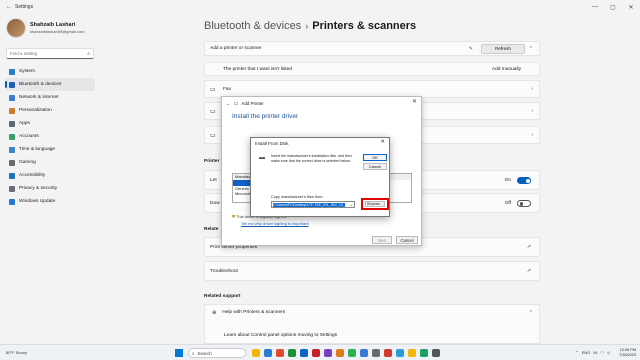 The width and height of the screenshot is (640, 360). I want to click on sidebar-item-accessibility: Accessibility, so click(50, 175).